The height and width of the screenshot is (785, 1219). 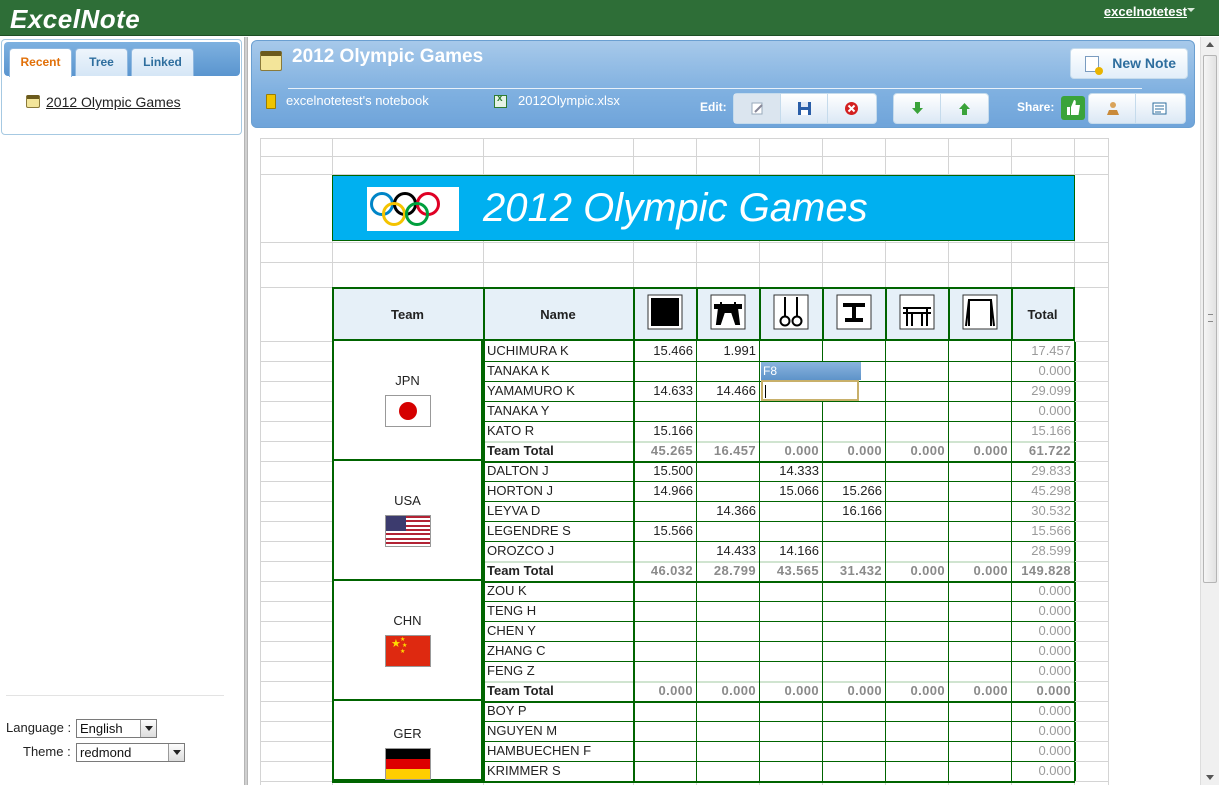 I want to click on edit-button, so click(x=757, y=108).